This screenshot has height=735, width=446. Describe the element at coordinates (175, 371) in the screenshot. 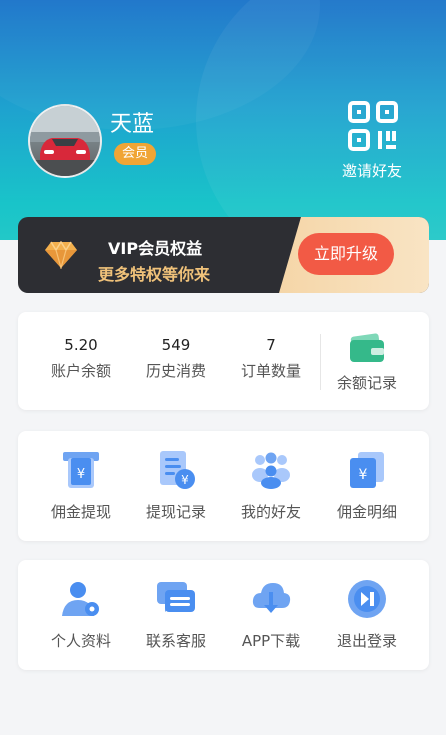

I see `stat-label: 历史消费` at that location.